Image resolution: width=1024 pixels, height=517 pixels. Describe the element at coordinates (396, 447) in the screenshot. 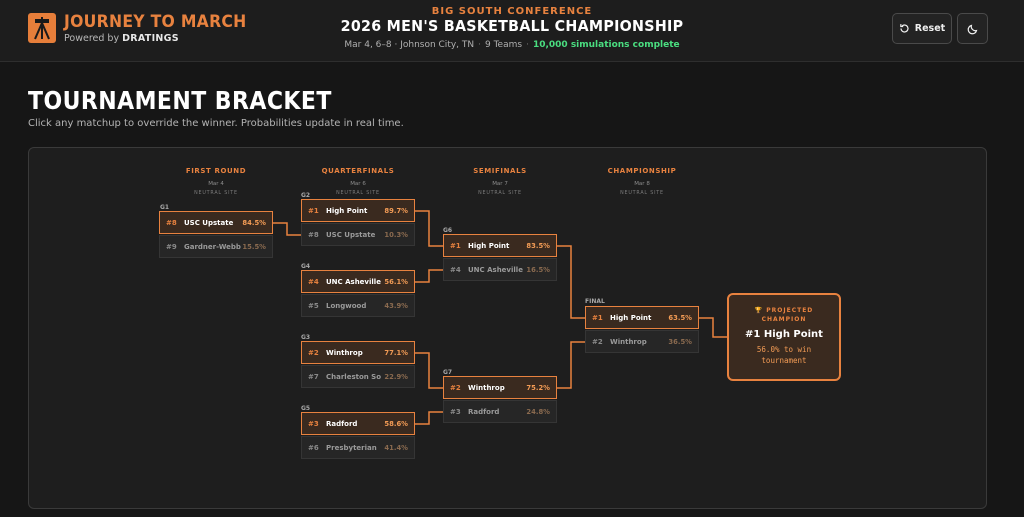

I see `win-probability: 41.4%` at that location.